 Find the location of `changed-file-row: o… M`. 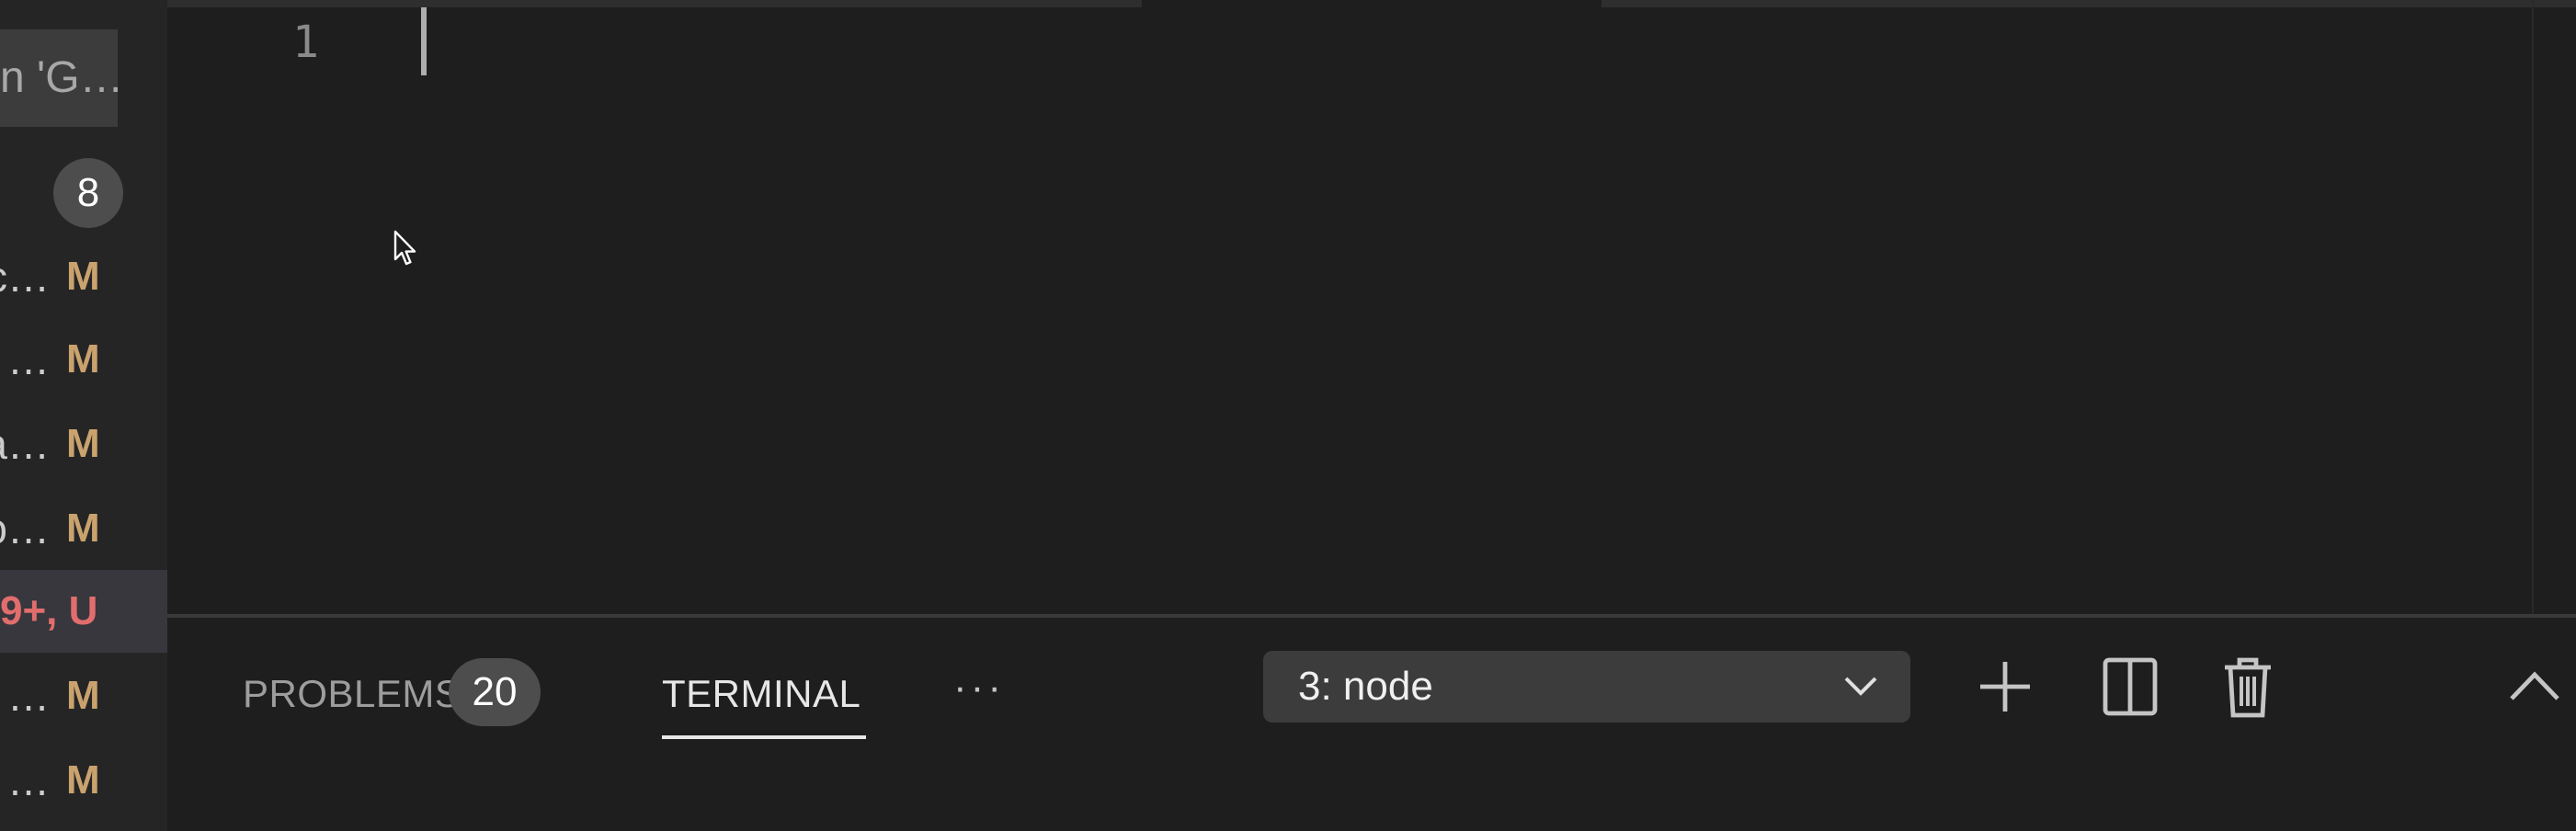

changed-file-row: o… M is located at coordinates (83, 528).